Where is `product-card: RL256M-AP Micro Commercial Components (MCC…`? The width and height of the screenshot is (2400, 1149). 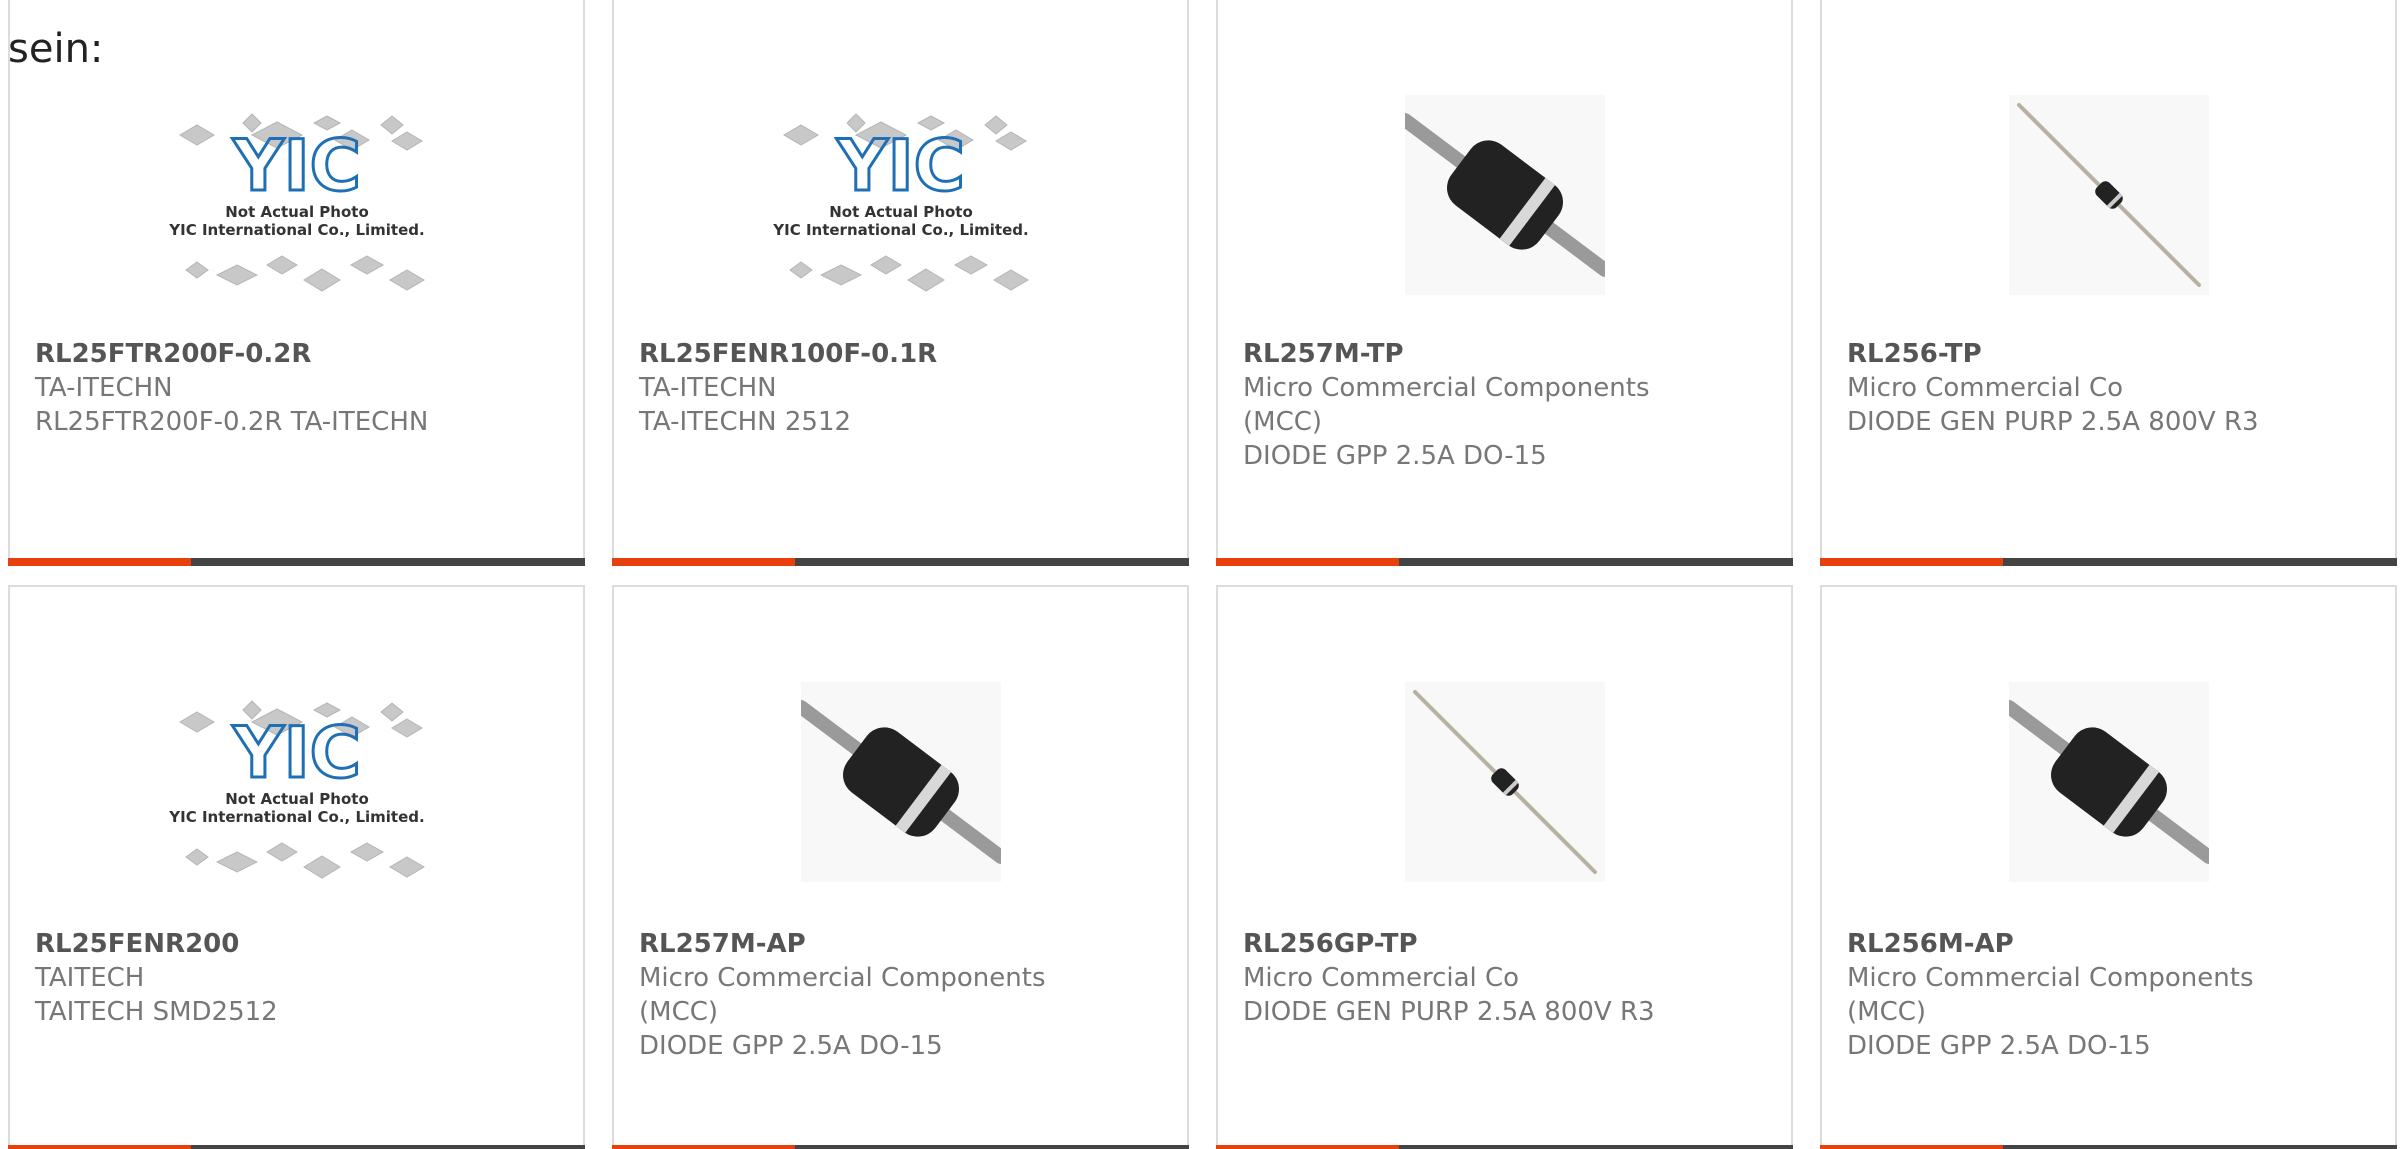
product-card: RL256M-AP Micro Commercial Components (MCC… is located at coordinates (2108, 867).